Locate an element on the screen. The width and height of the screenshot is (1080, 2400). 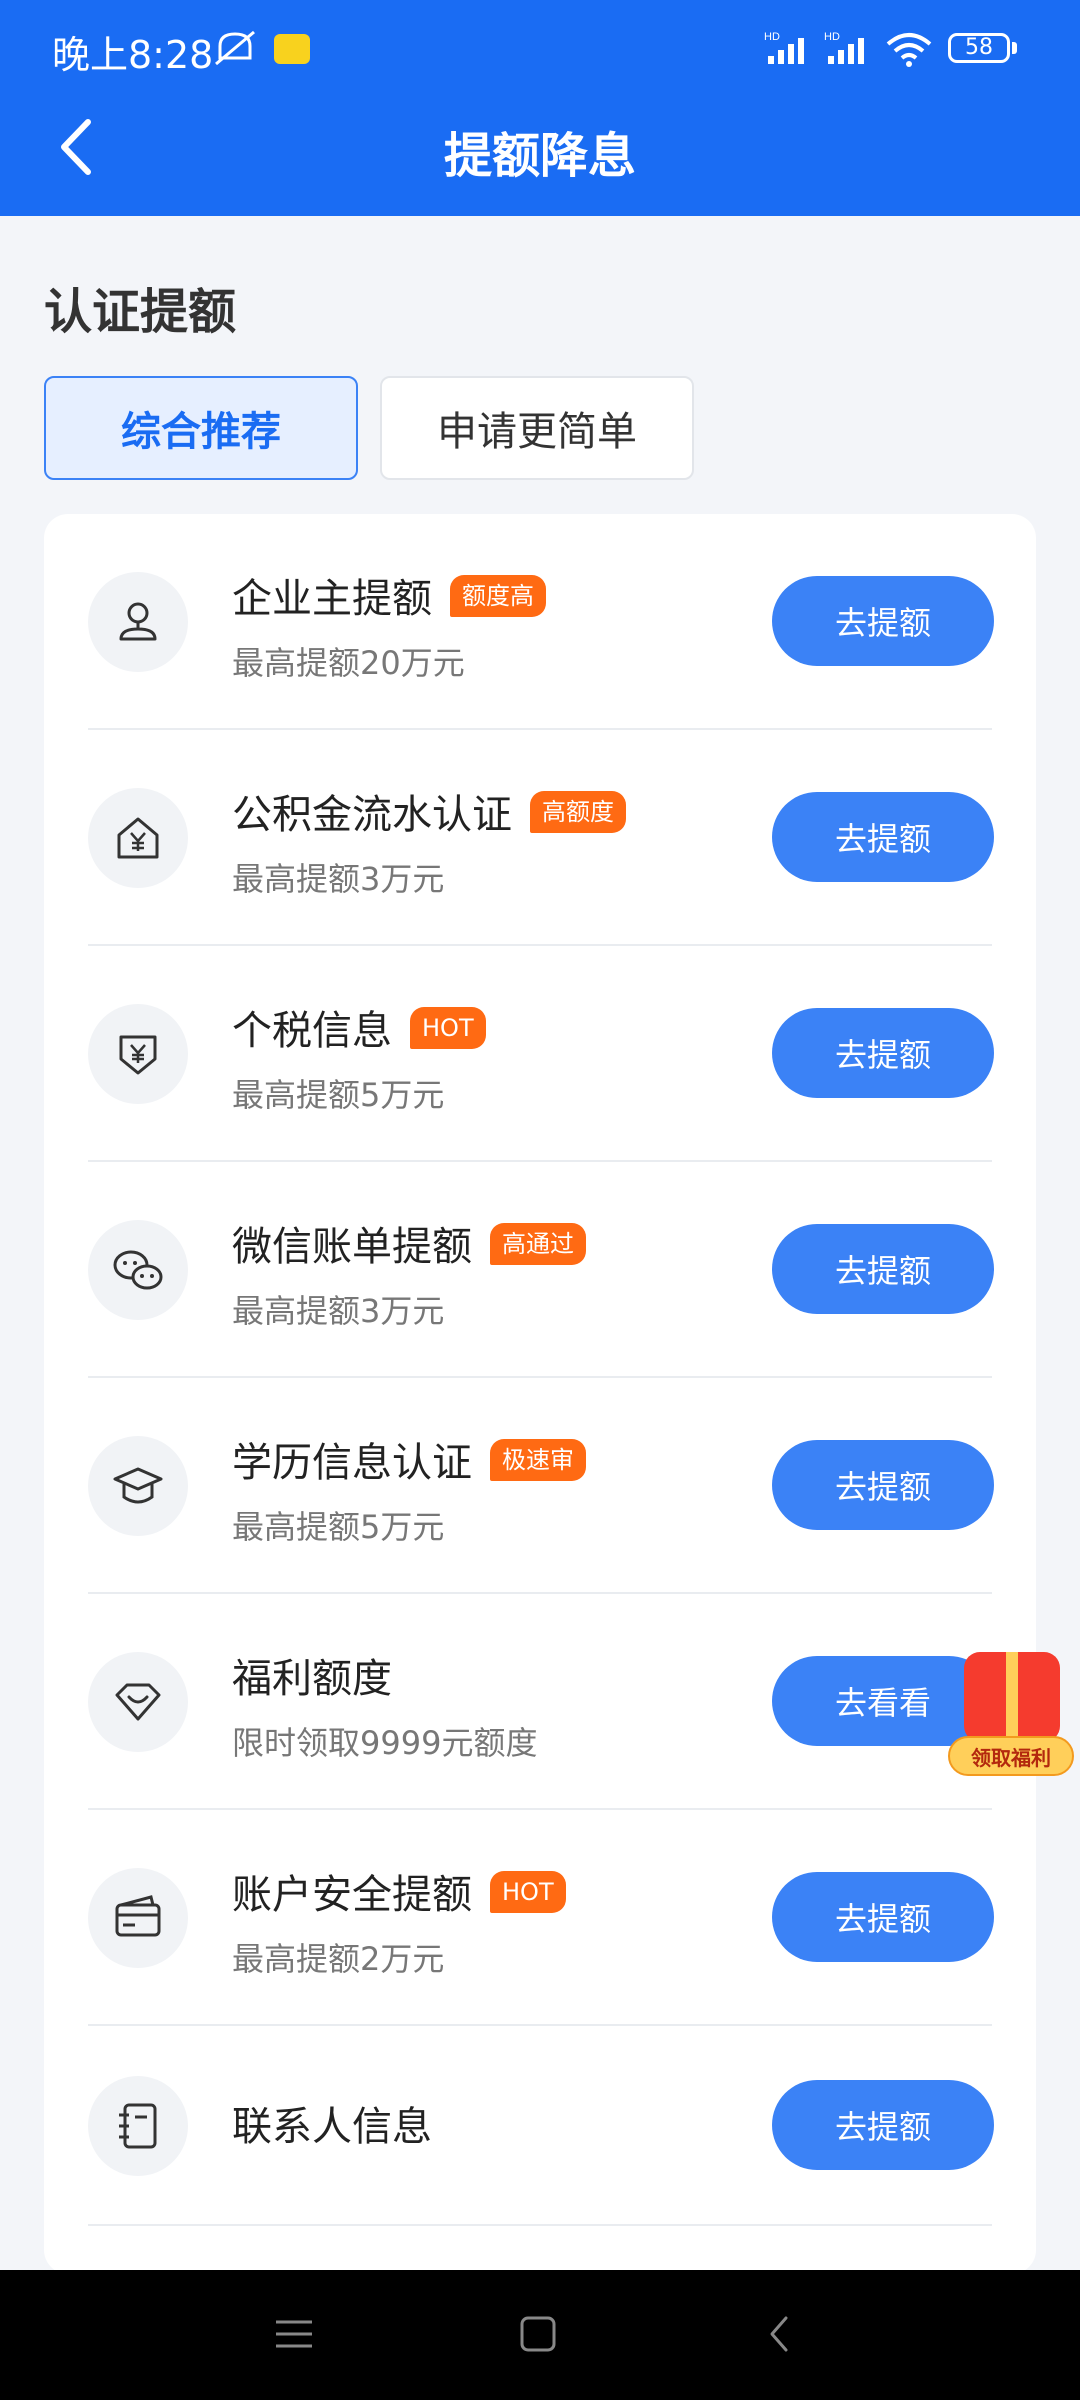
item-title: 个税信息 HOT is located at coordinates (359, 1027).